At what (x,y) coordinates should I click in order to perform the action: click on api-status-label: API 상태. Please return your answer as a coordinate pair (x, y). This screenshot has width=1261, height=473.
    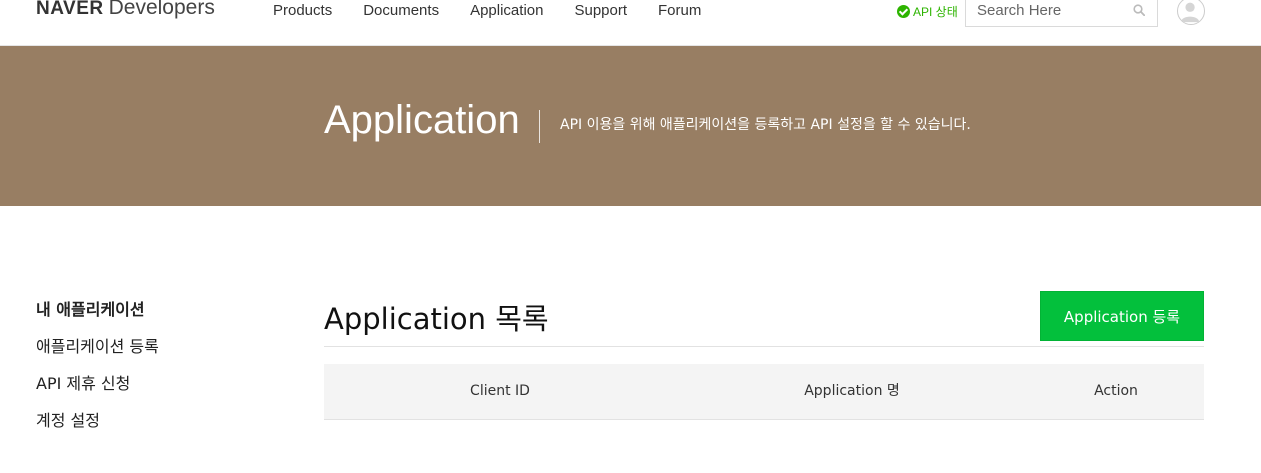
    Looking at the image, I should click on (935, 12).